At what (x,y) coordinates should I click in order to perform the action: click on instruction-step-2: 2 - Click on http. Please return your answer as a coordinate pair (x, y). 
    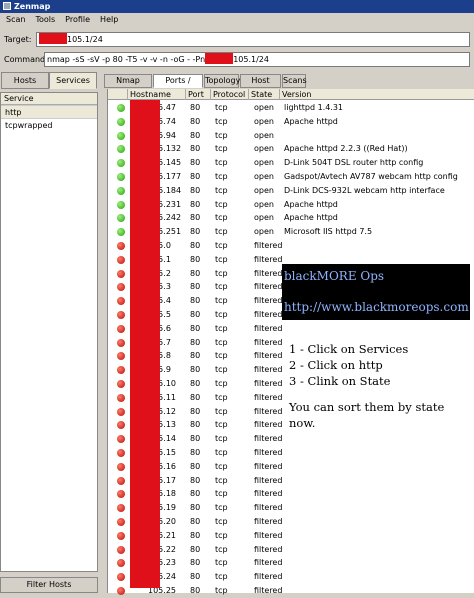
    Looking at the image, I should click on (336, 365).